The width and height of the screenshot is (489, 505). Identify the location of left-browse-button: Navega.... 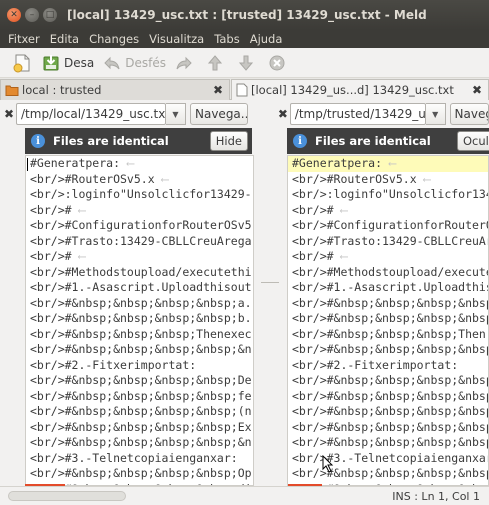
(219, 114).